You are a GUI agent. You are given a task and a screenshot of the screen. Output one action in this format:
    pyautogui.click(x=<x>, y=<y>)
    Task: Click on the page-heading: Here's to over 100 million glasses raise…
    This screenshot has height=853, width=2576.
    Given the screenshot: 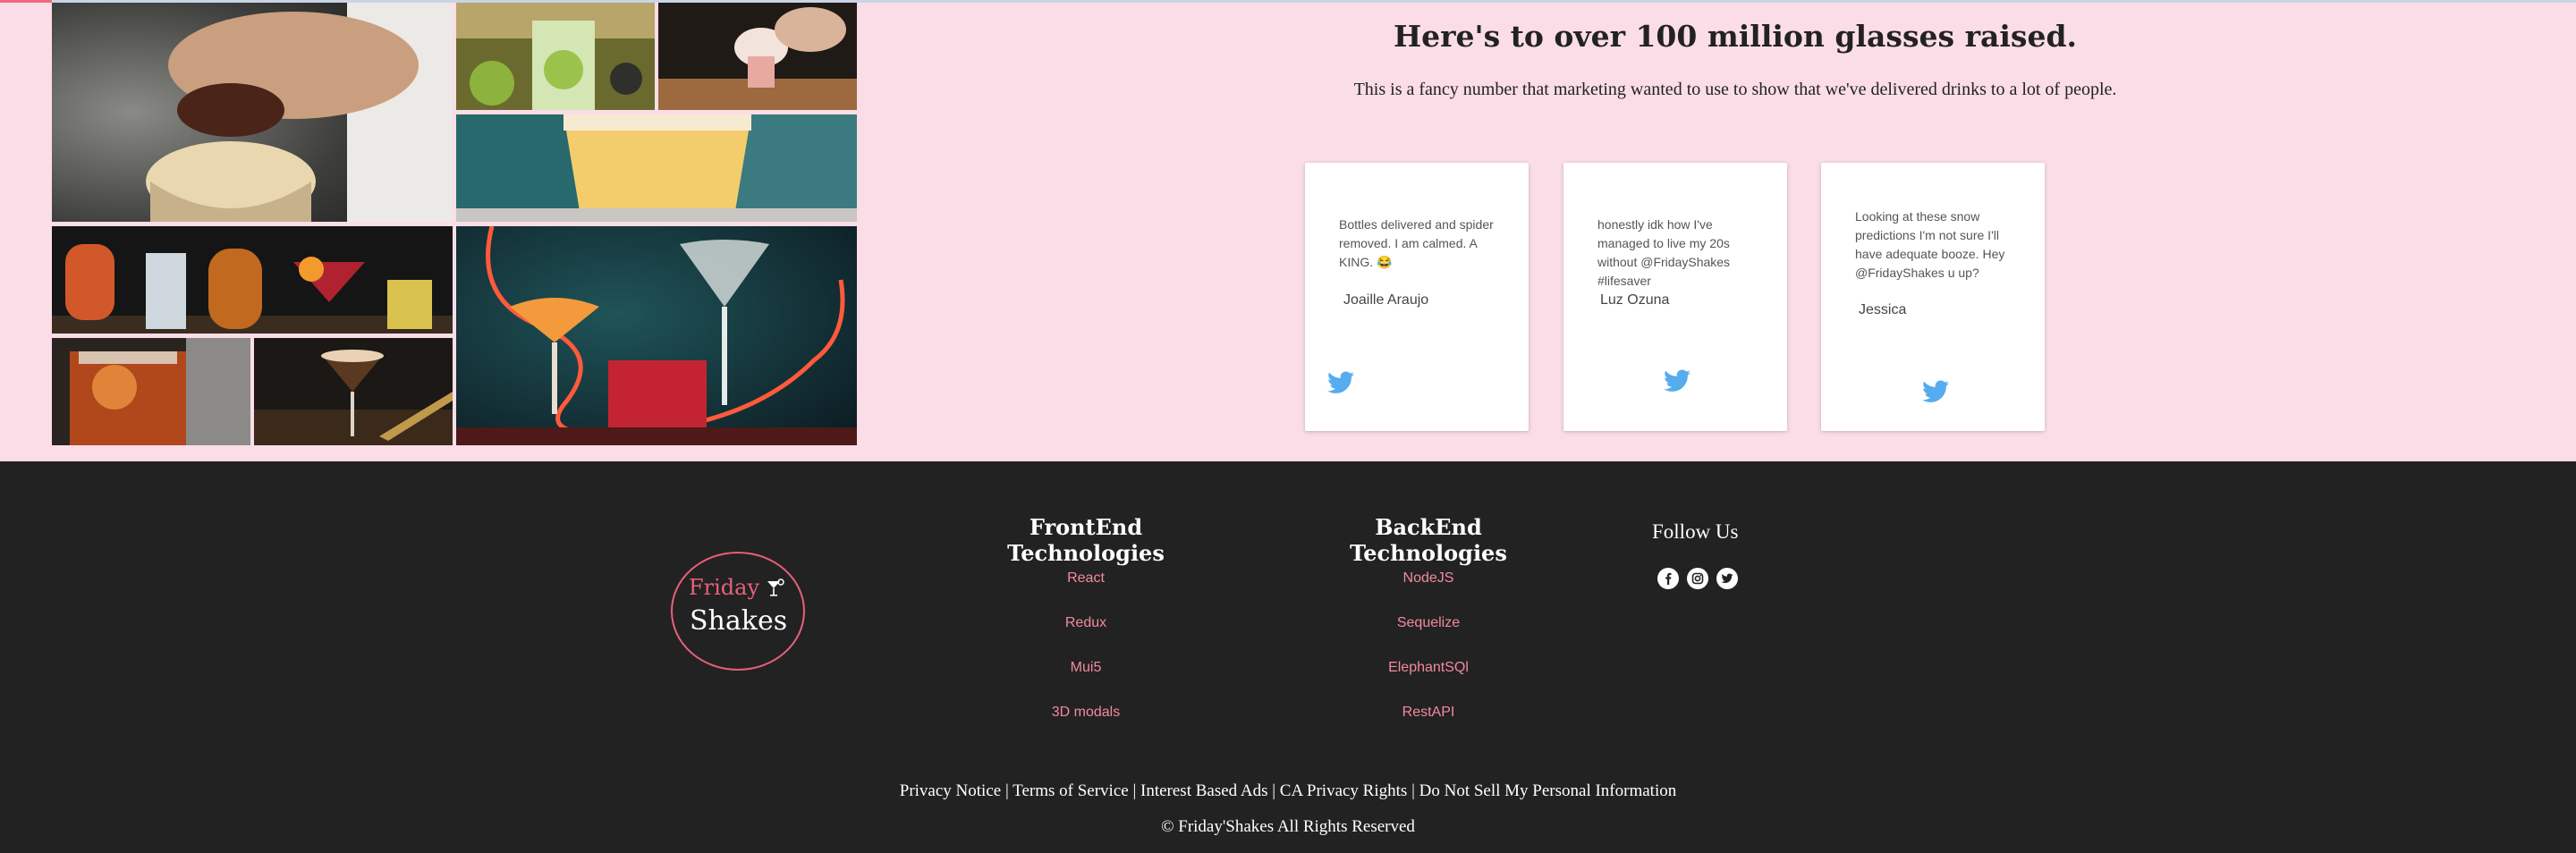 What is the action you would take?
    pyautogui.click(x=1735, y=36)
    